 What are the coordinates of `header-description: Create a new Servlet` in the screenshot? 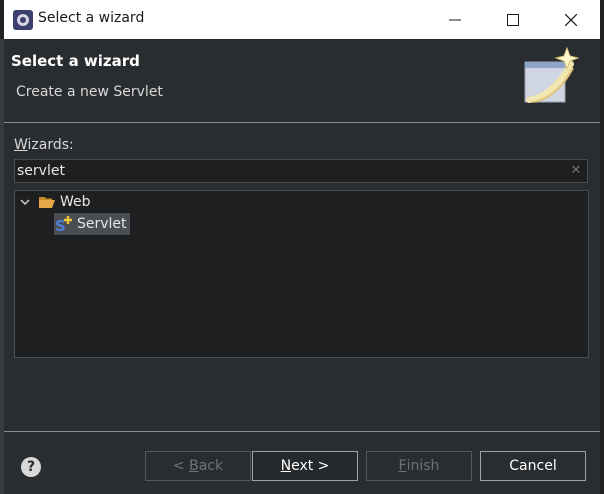 It's located at (89, 92).